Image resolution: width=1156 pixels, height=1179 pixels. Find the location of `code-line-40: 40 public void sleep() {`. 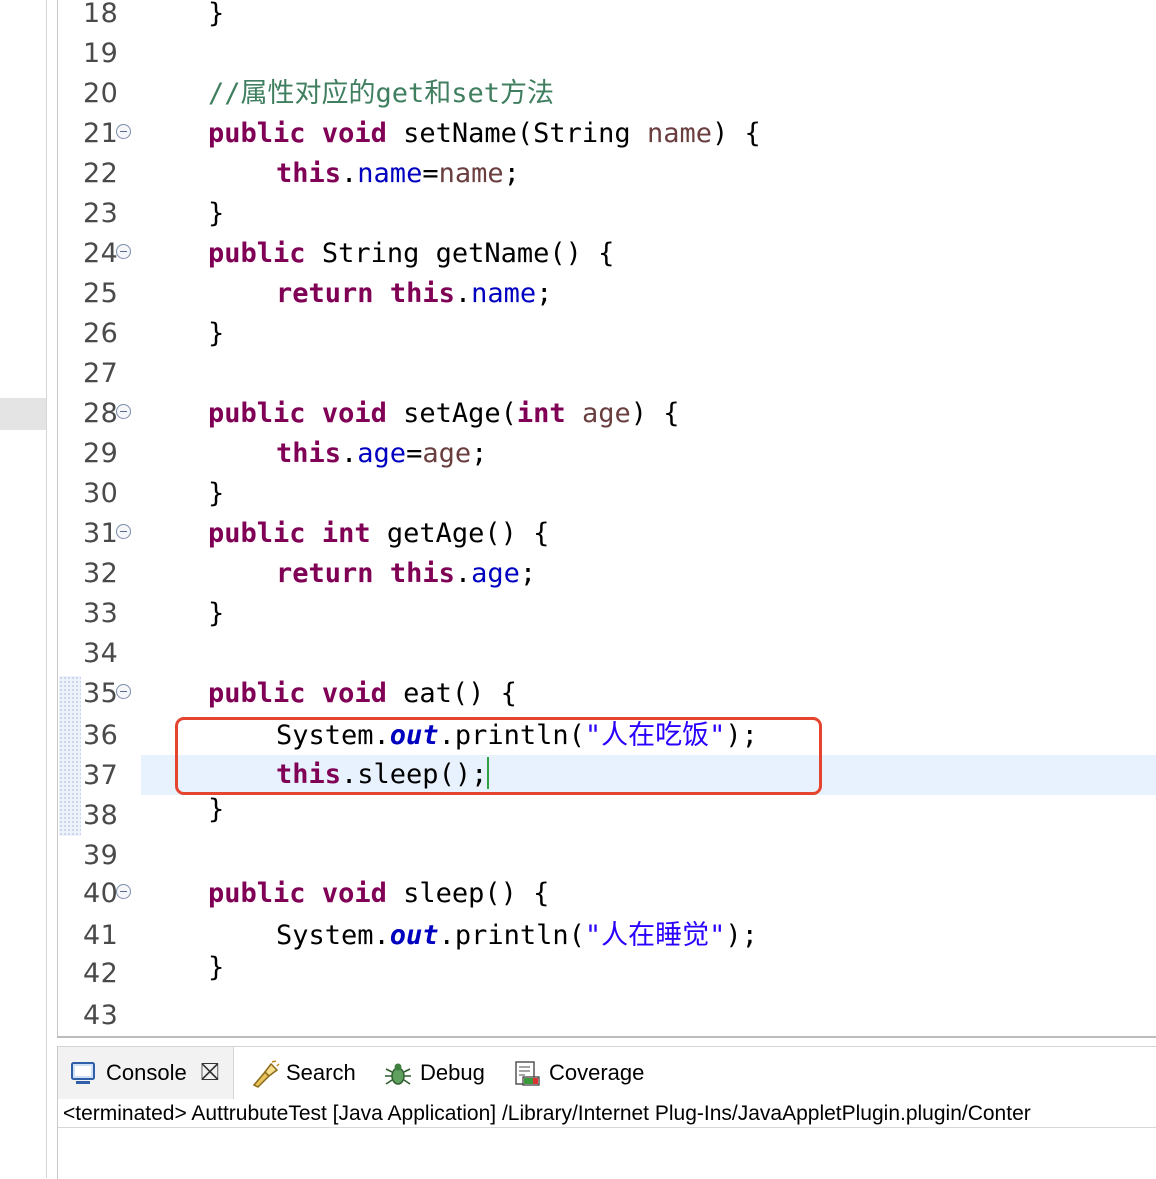

code-line-40: 40 public void sleep() { is located at coordinates (607, 894).